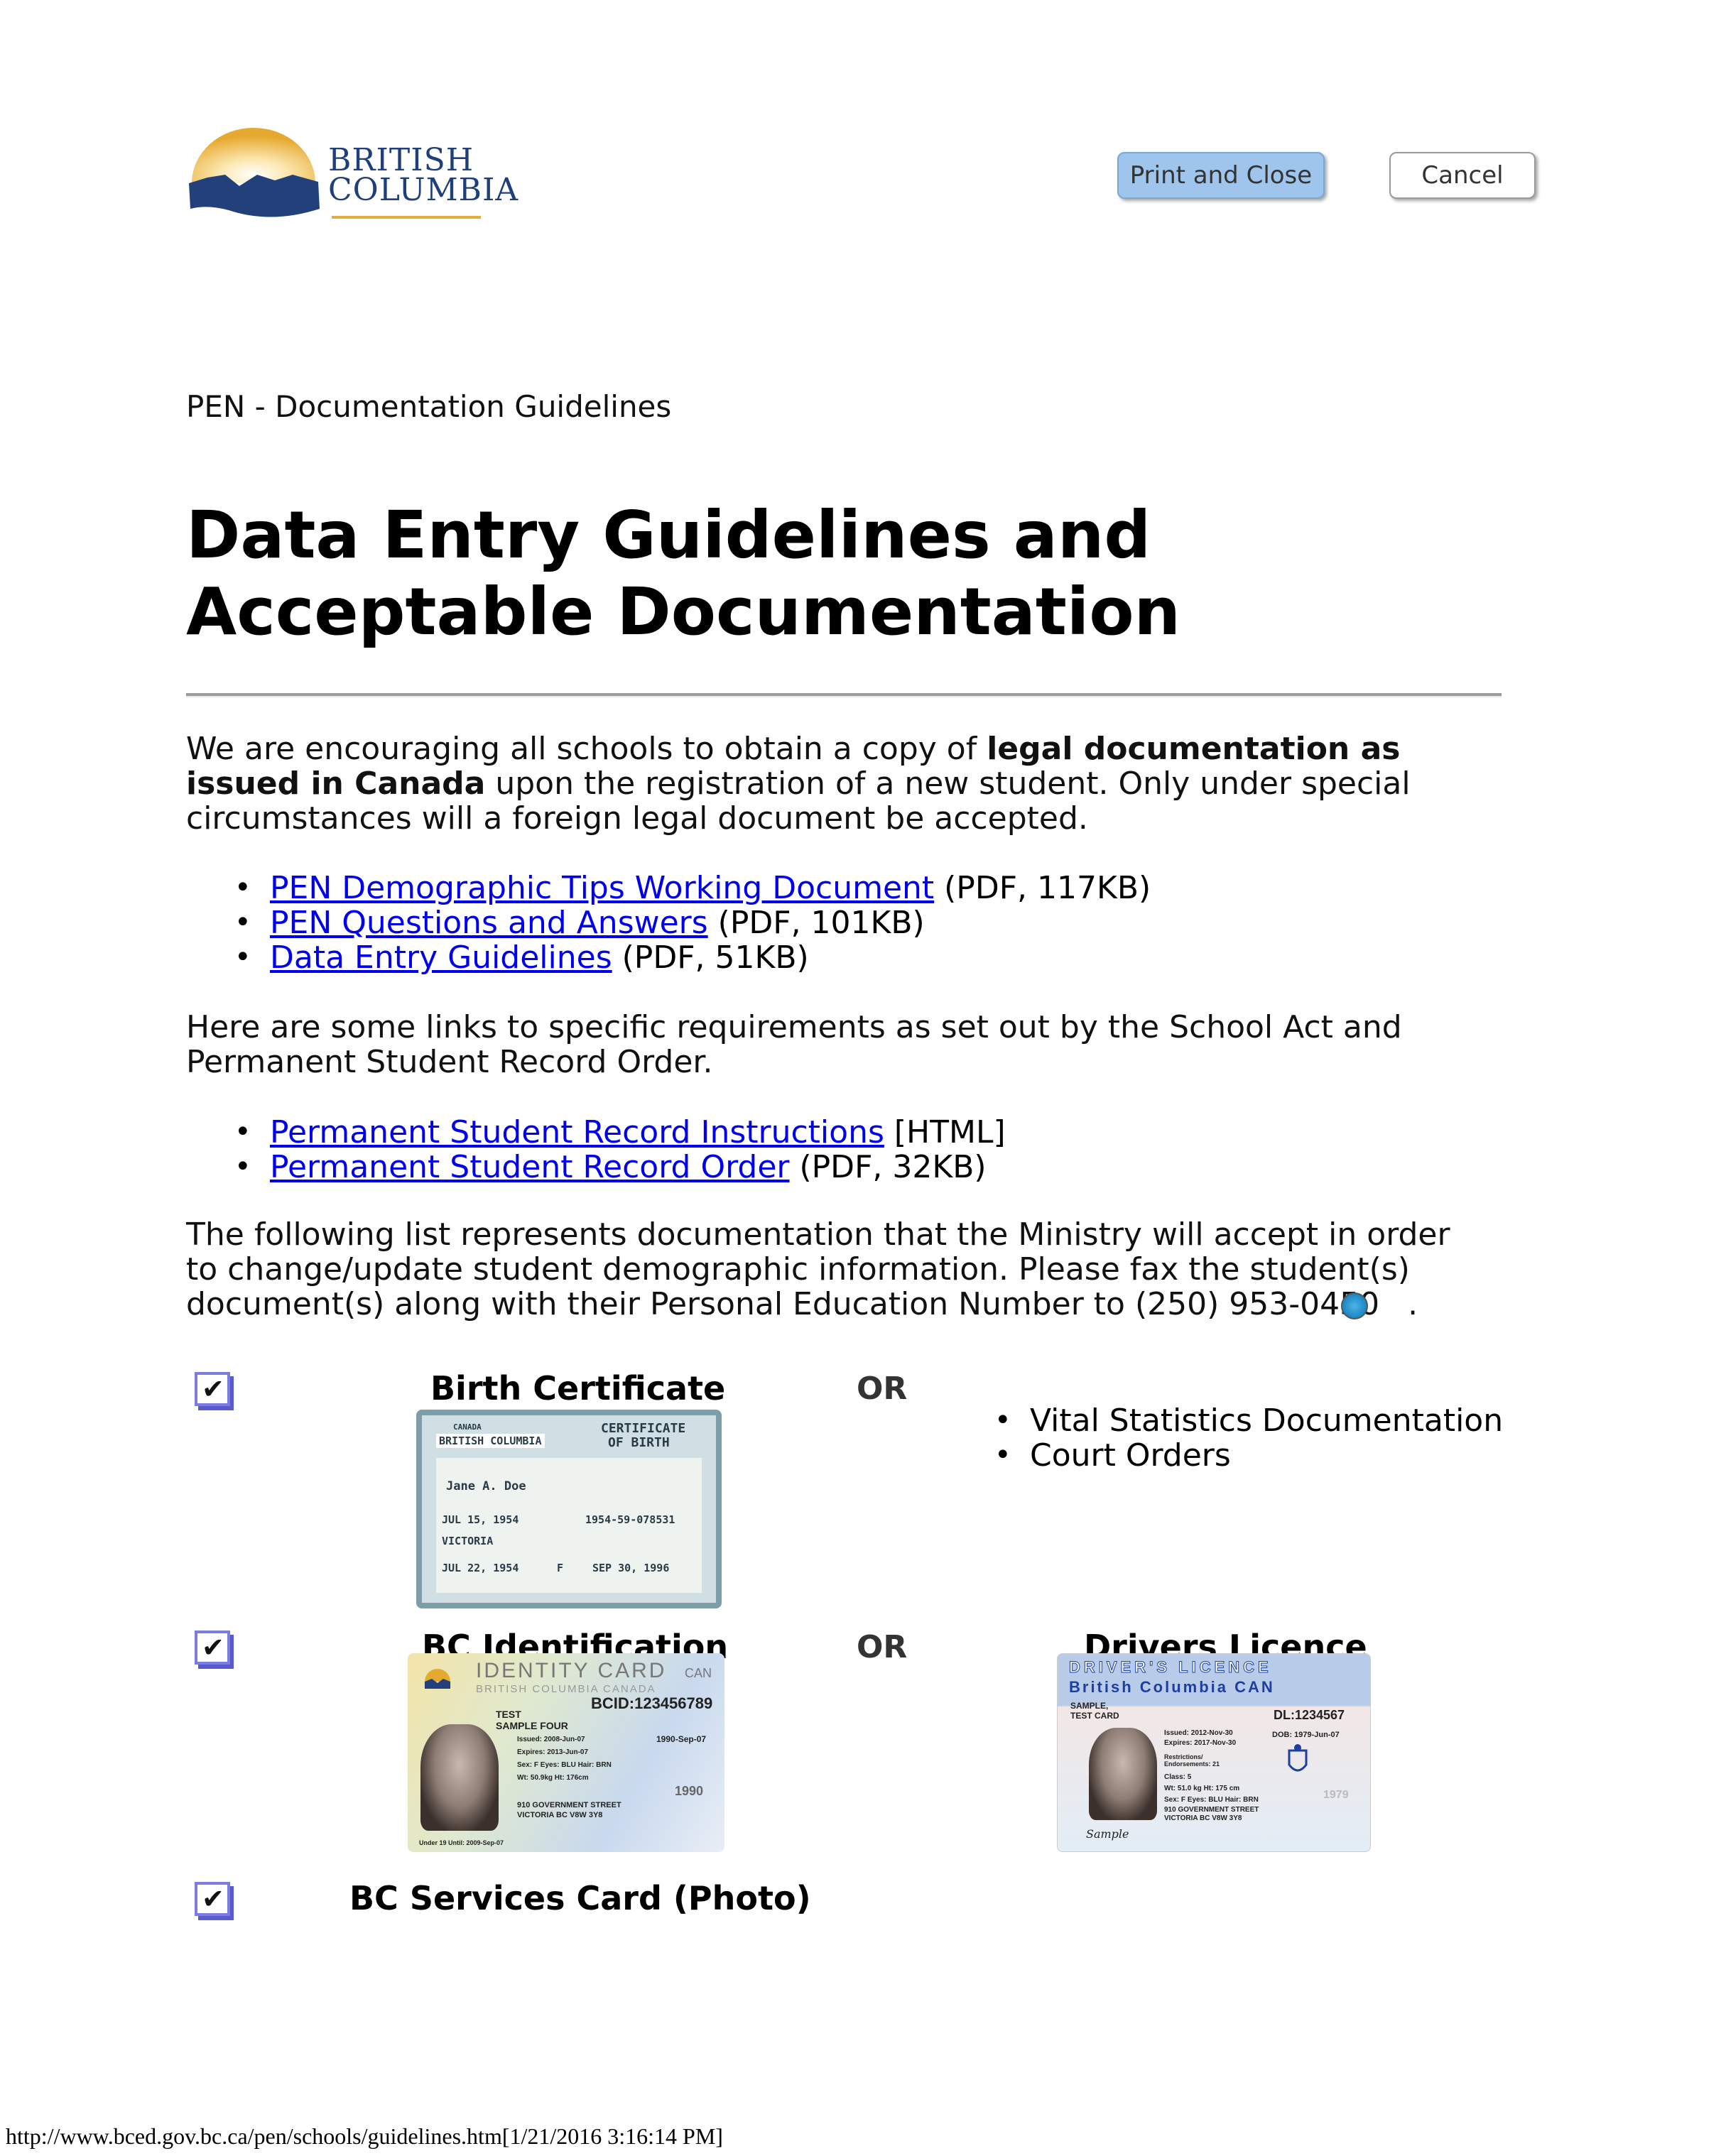  I want to click on card-text: Issued: 2012-Nov-30, so click(1198, 1733).